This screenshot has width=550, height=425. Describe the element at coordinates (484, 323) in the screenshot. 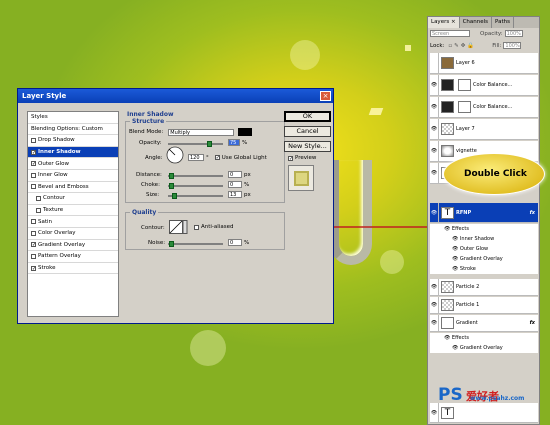

I see `layer-row: 👁 Gradient fx` at that location.